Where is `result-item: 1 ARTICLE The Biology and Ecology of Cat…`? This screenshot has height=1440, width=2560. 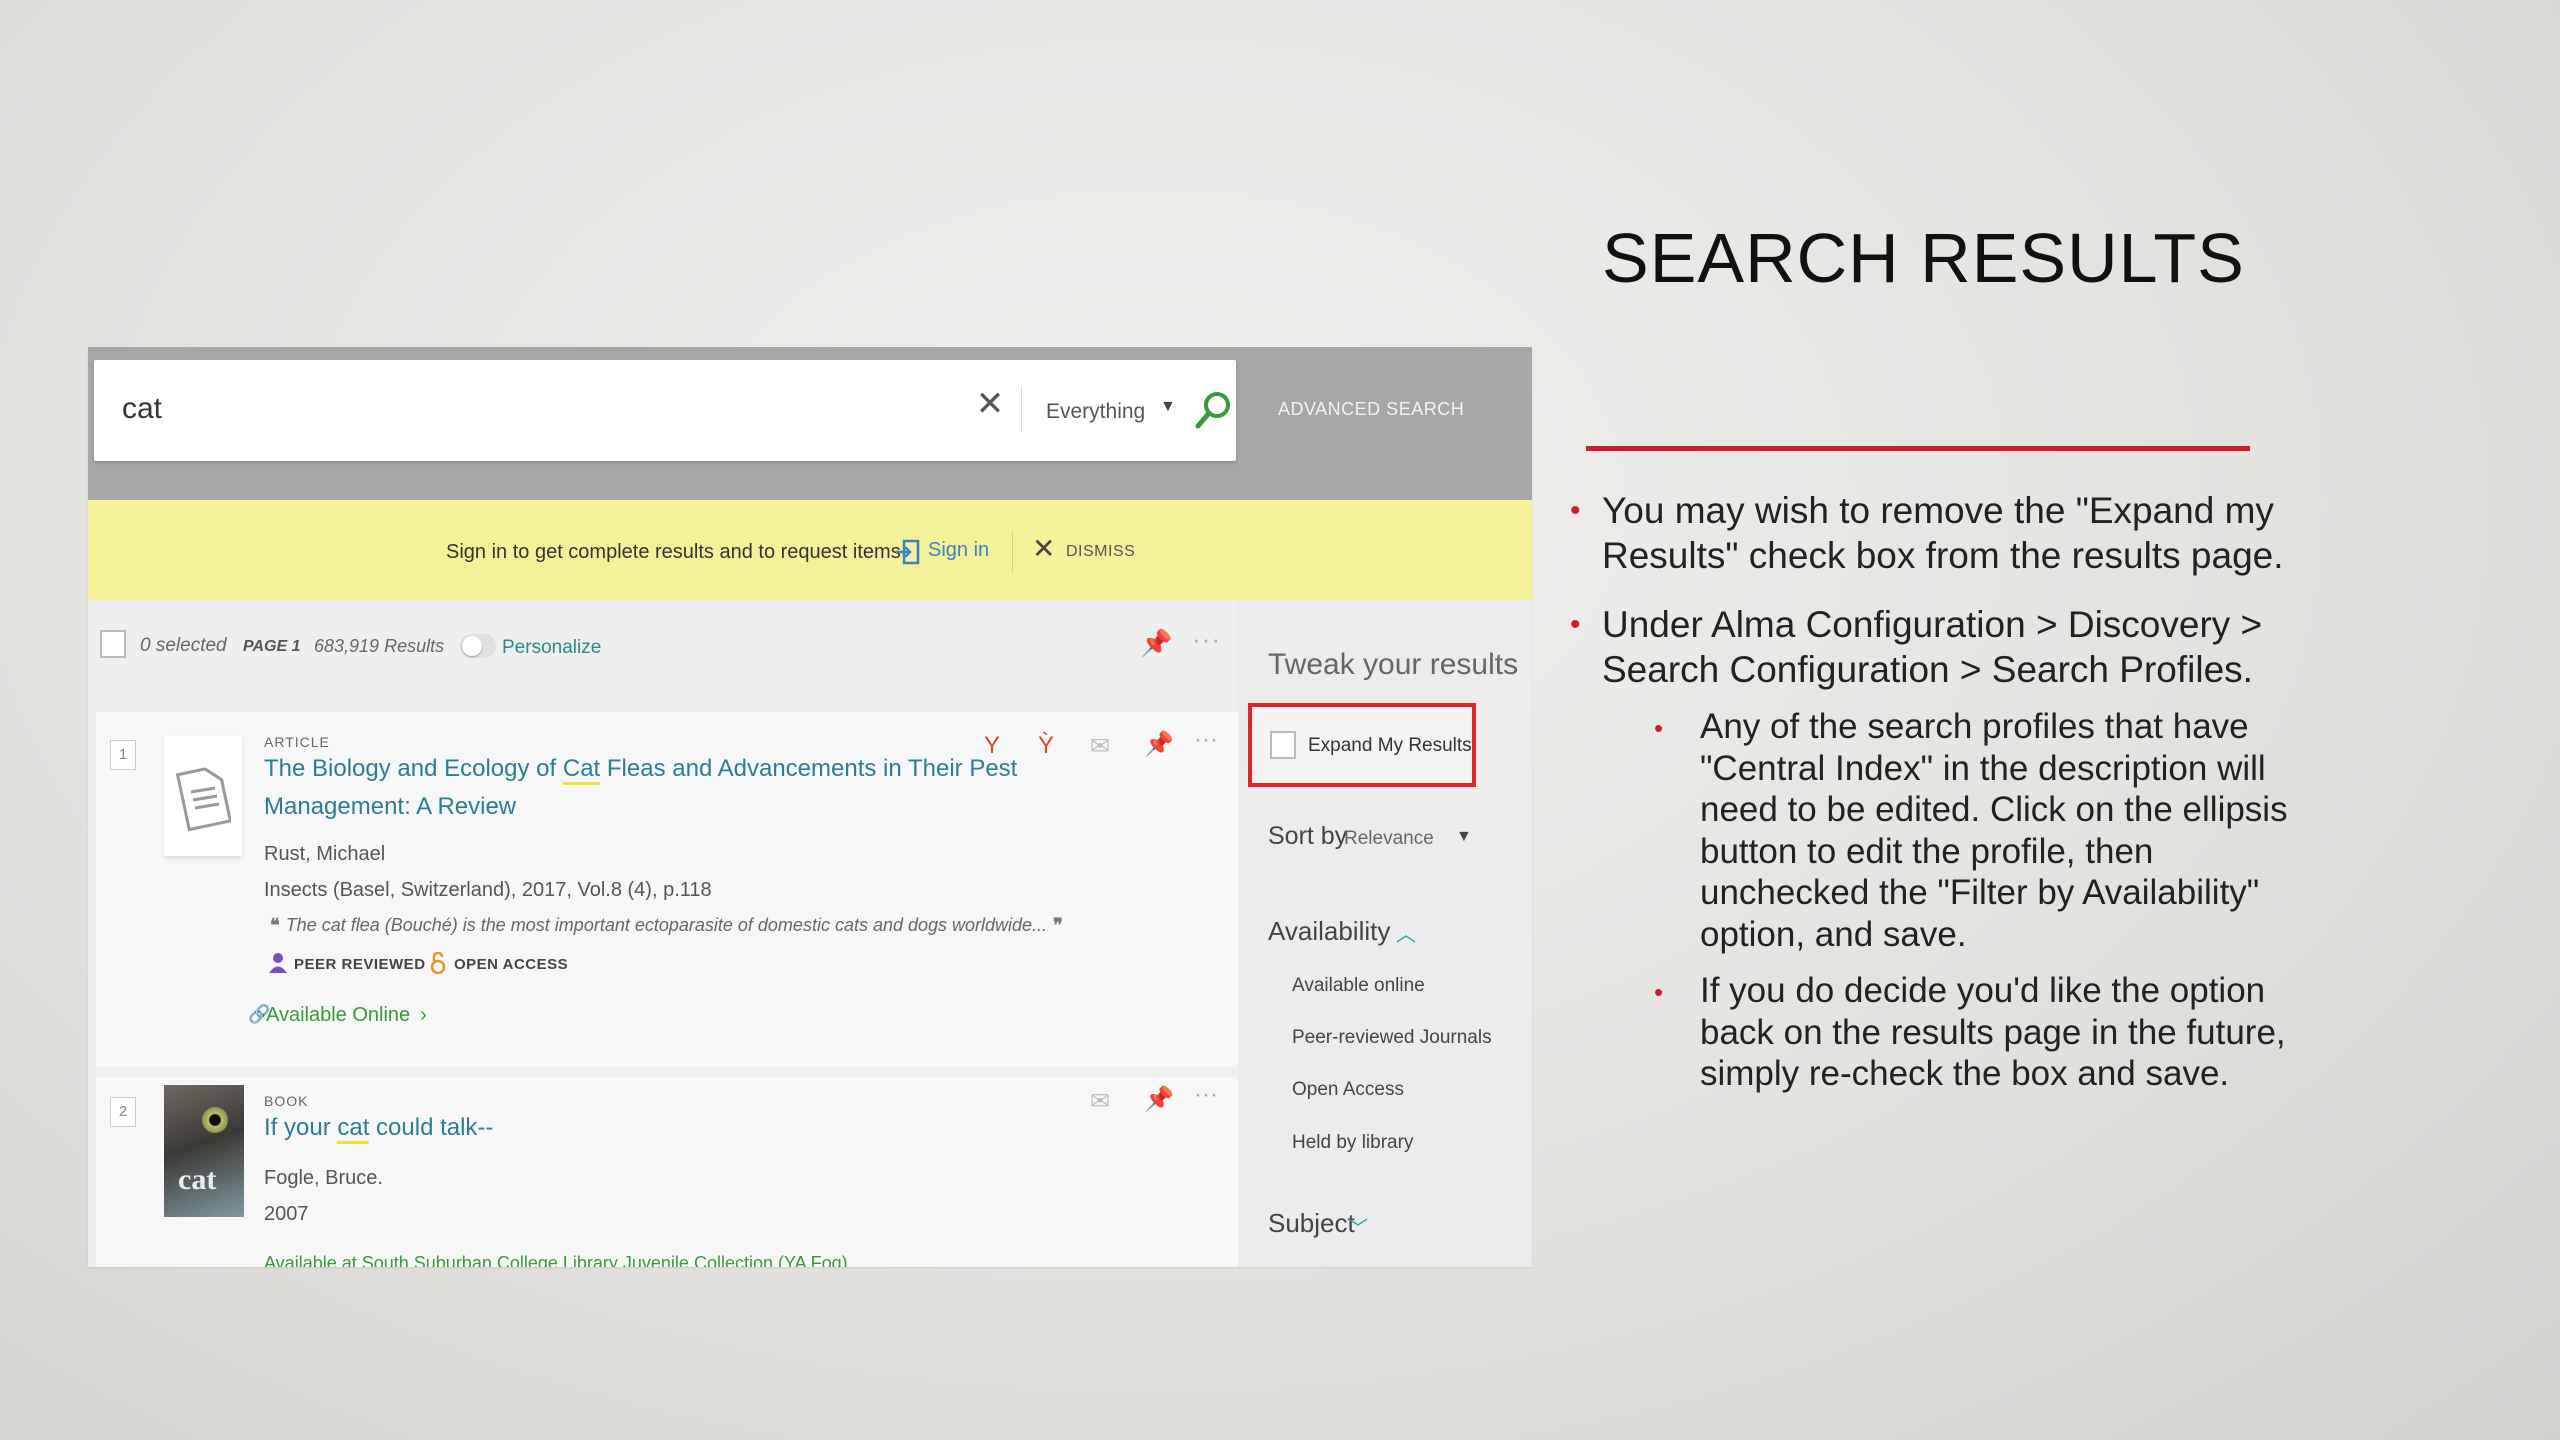 result-item: 1 ARTICLE The Biology and Ecology of Cat… is located at coordinates (667, 889).